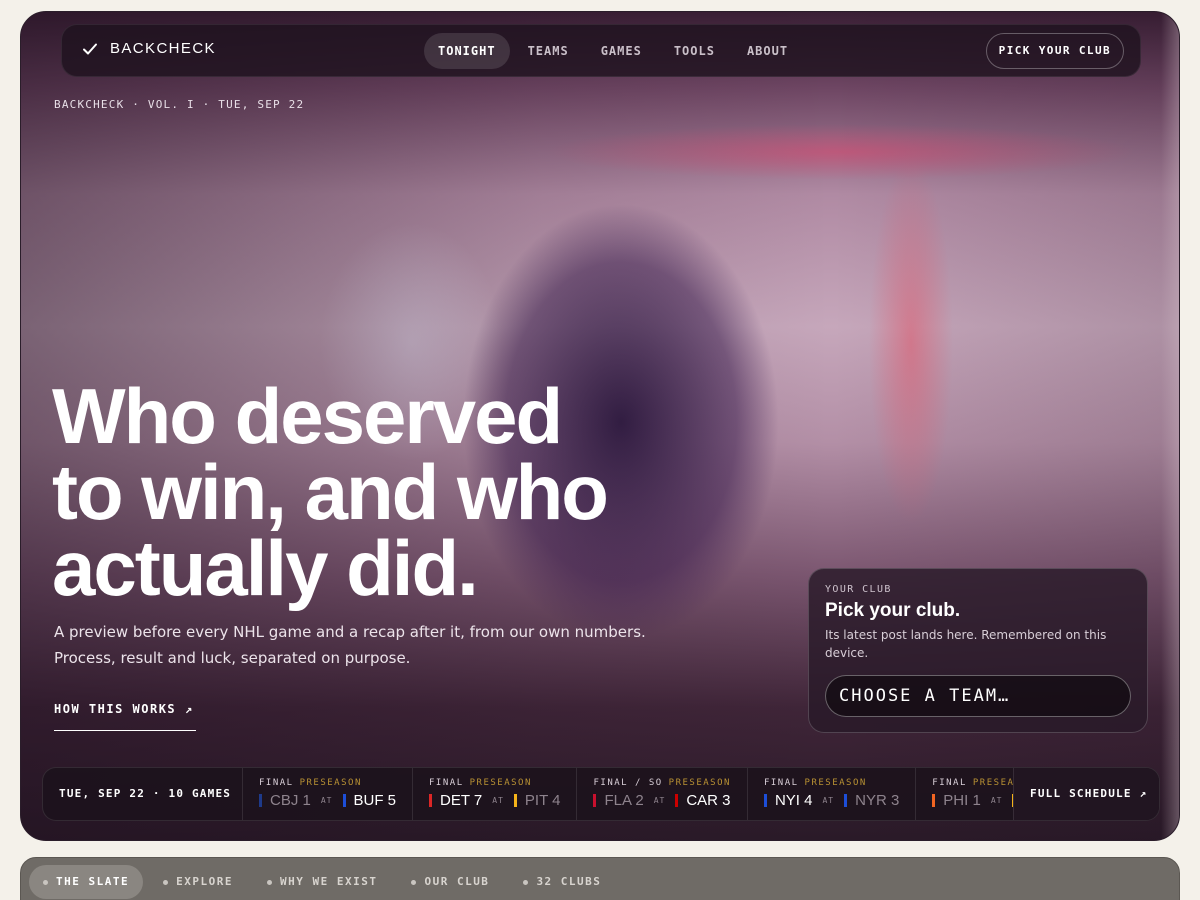 The image size is (1200, 900). I want to click on tab-label: OUR CLUB, so click(457, 881).